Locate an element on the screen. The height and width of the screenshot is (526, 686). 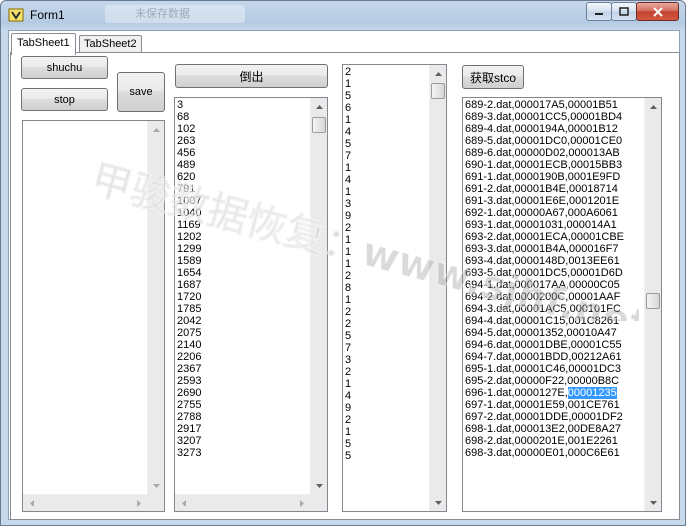
list-item: 3273 is located at coordinates (188, 453).